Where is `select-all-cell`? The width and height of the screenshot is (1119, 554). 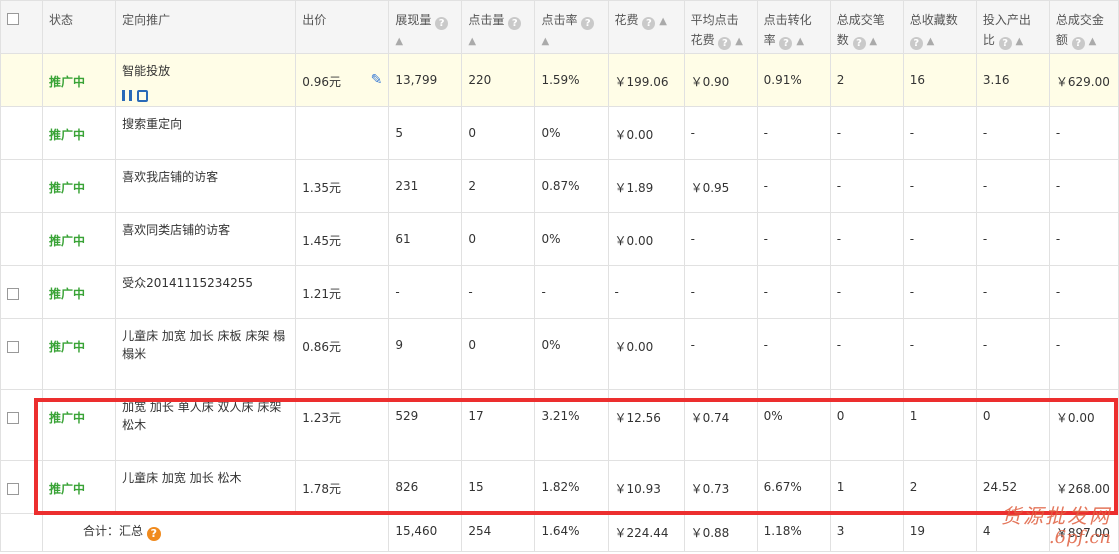
select-all-cell is located at coordinates (22, 27).